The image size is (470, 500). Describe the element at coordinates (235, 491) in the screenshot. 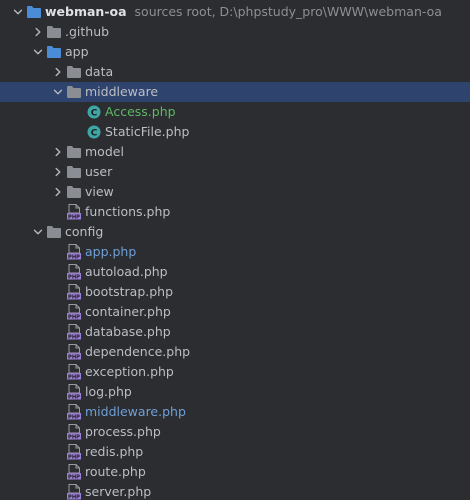

I see `tree-item-server-php: PHP server.php` at that location.